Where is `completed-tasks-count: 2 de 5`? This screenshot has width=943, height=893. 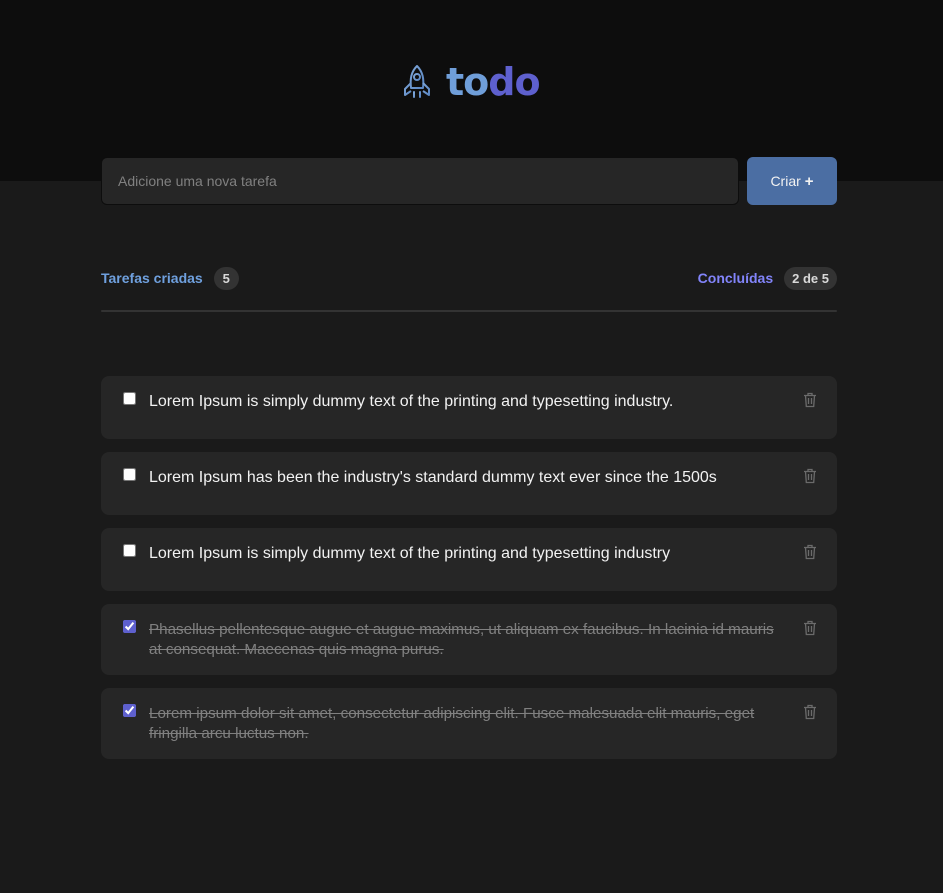 completed-tasks-count: 2 de 5 is located at coordinates (810, 278).